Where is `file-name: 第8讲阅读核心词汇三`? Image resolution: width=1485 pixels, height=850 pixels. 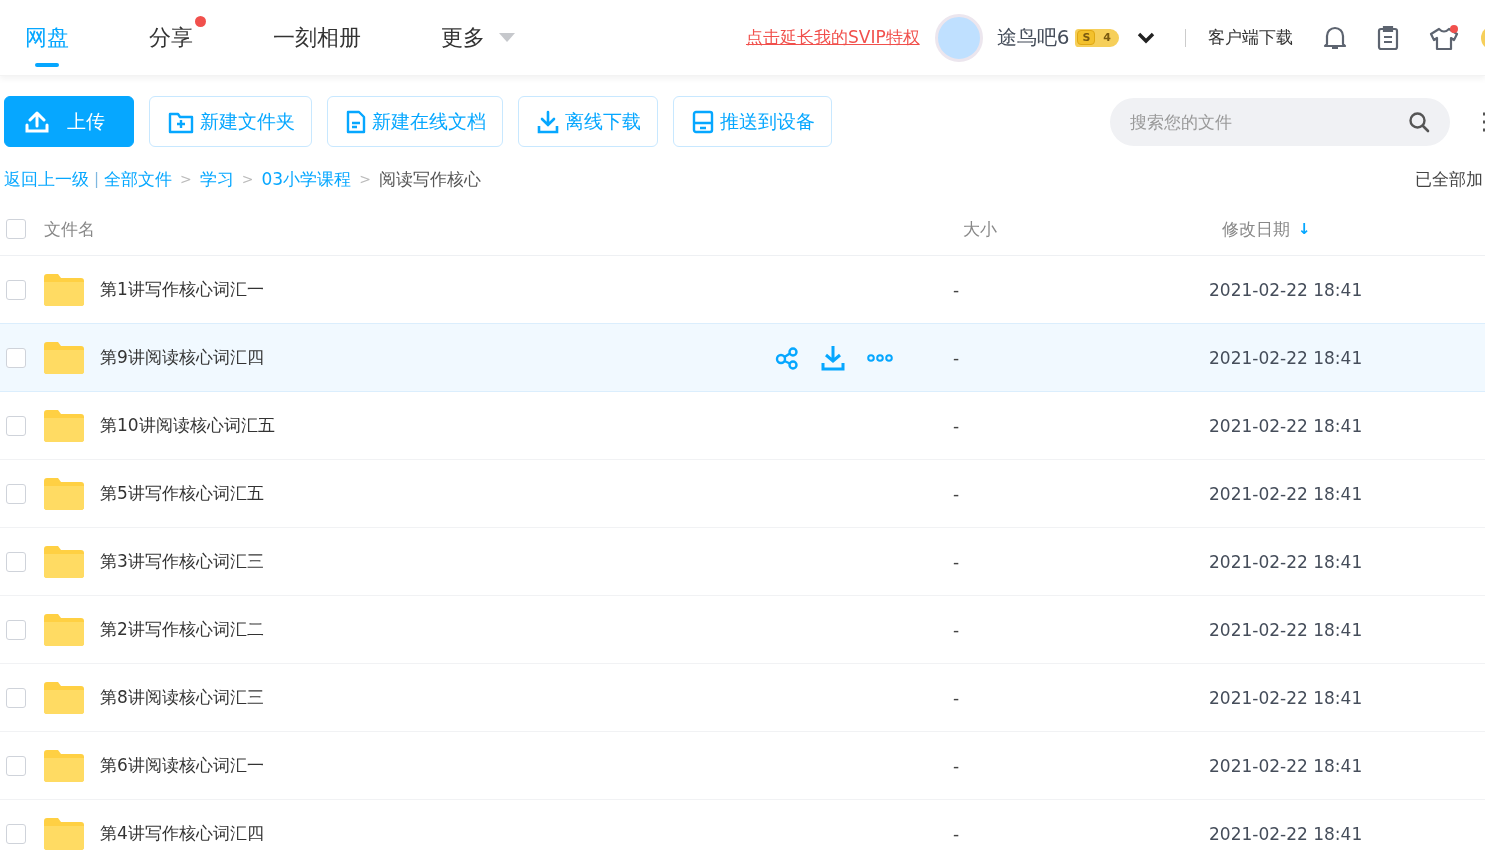 file-name: 第8讲阅读核心词汇三 is located at coordinates (437, 697).